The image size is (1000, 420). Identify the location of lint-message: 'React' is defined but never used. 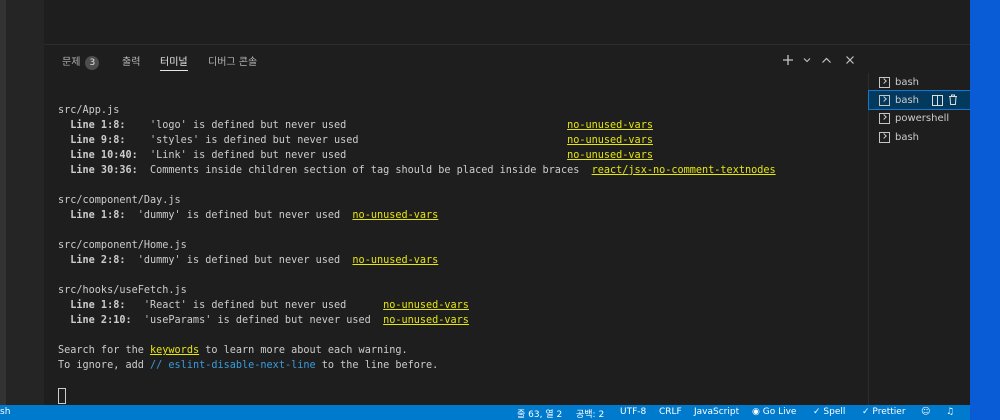
(260, 305).